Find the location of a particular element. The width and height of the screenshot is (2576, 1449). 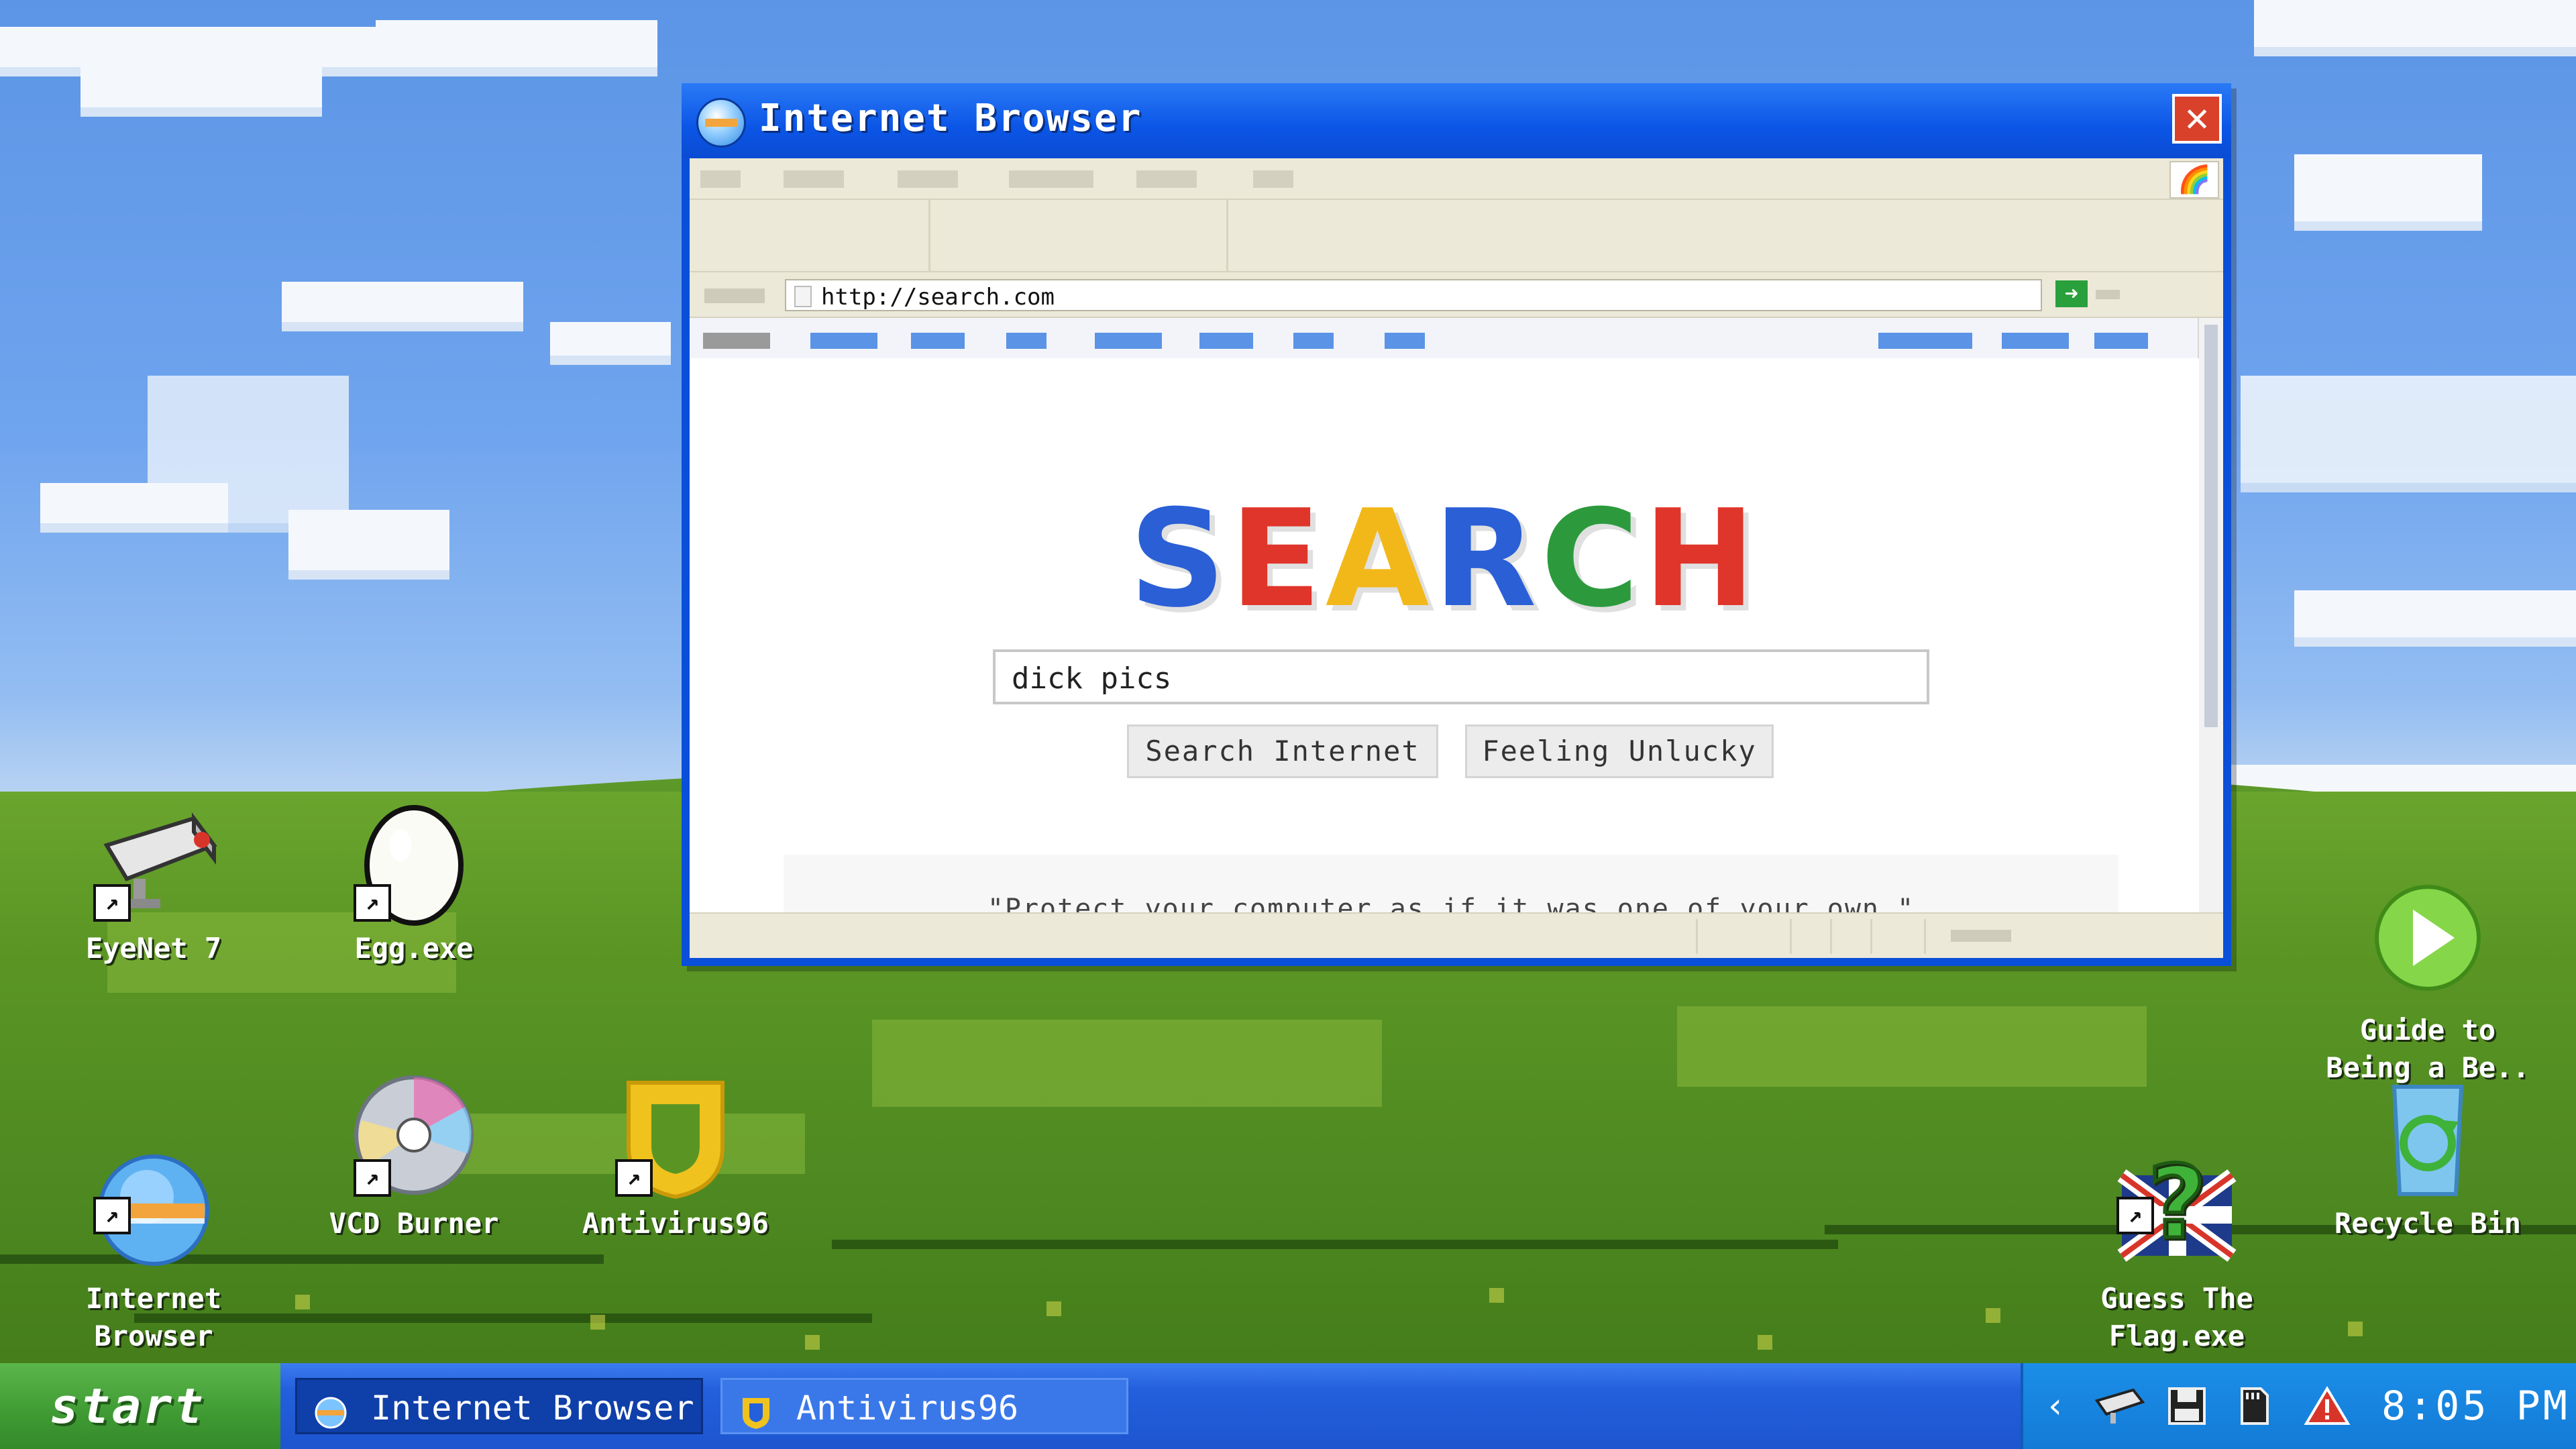

search-internet-button: Search Internet is located at coordinates (1282, 751).